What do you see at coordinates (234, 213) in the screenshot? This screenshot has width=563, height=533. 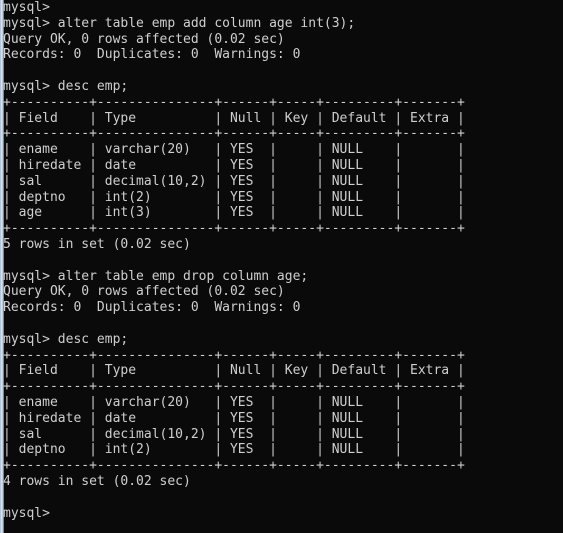 I see `console-line: | age | int(3) | YES | | NULL | |` at bounding box center [234, 213].